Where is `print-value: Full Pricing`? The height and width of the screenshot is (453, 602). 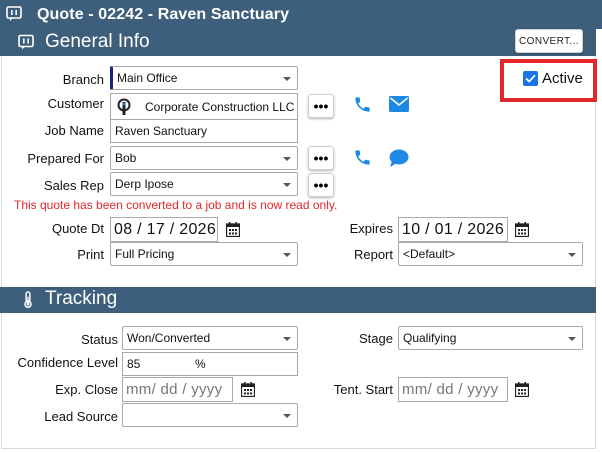
print-value: Full Pricing is located at coordinates (145, 254).